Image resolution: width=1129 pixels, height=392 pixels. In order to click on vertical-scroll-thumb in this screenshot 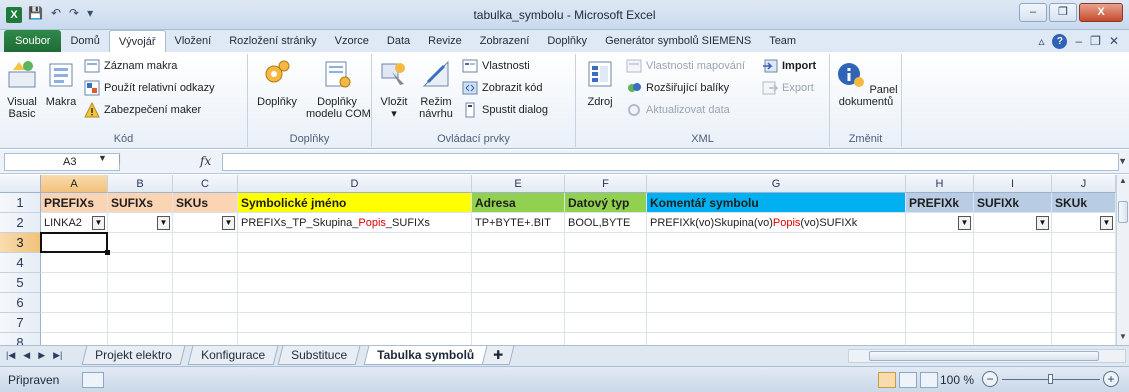, I will do `click(1123, 212)`.